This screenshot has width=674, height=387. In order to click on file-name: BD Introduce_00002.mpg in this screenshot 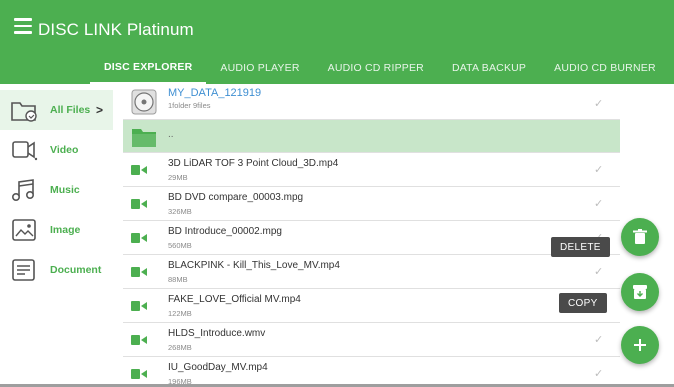, I will do `click(225, 231)`.